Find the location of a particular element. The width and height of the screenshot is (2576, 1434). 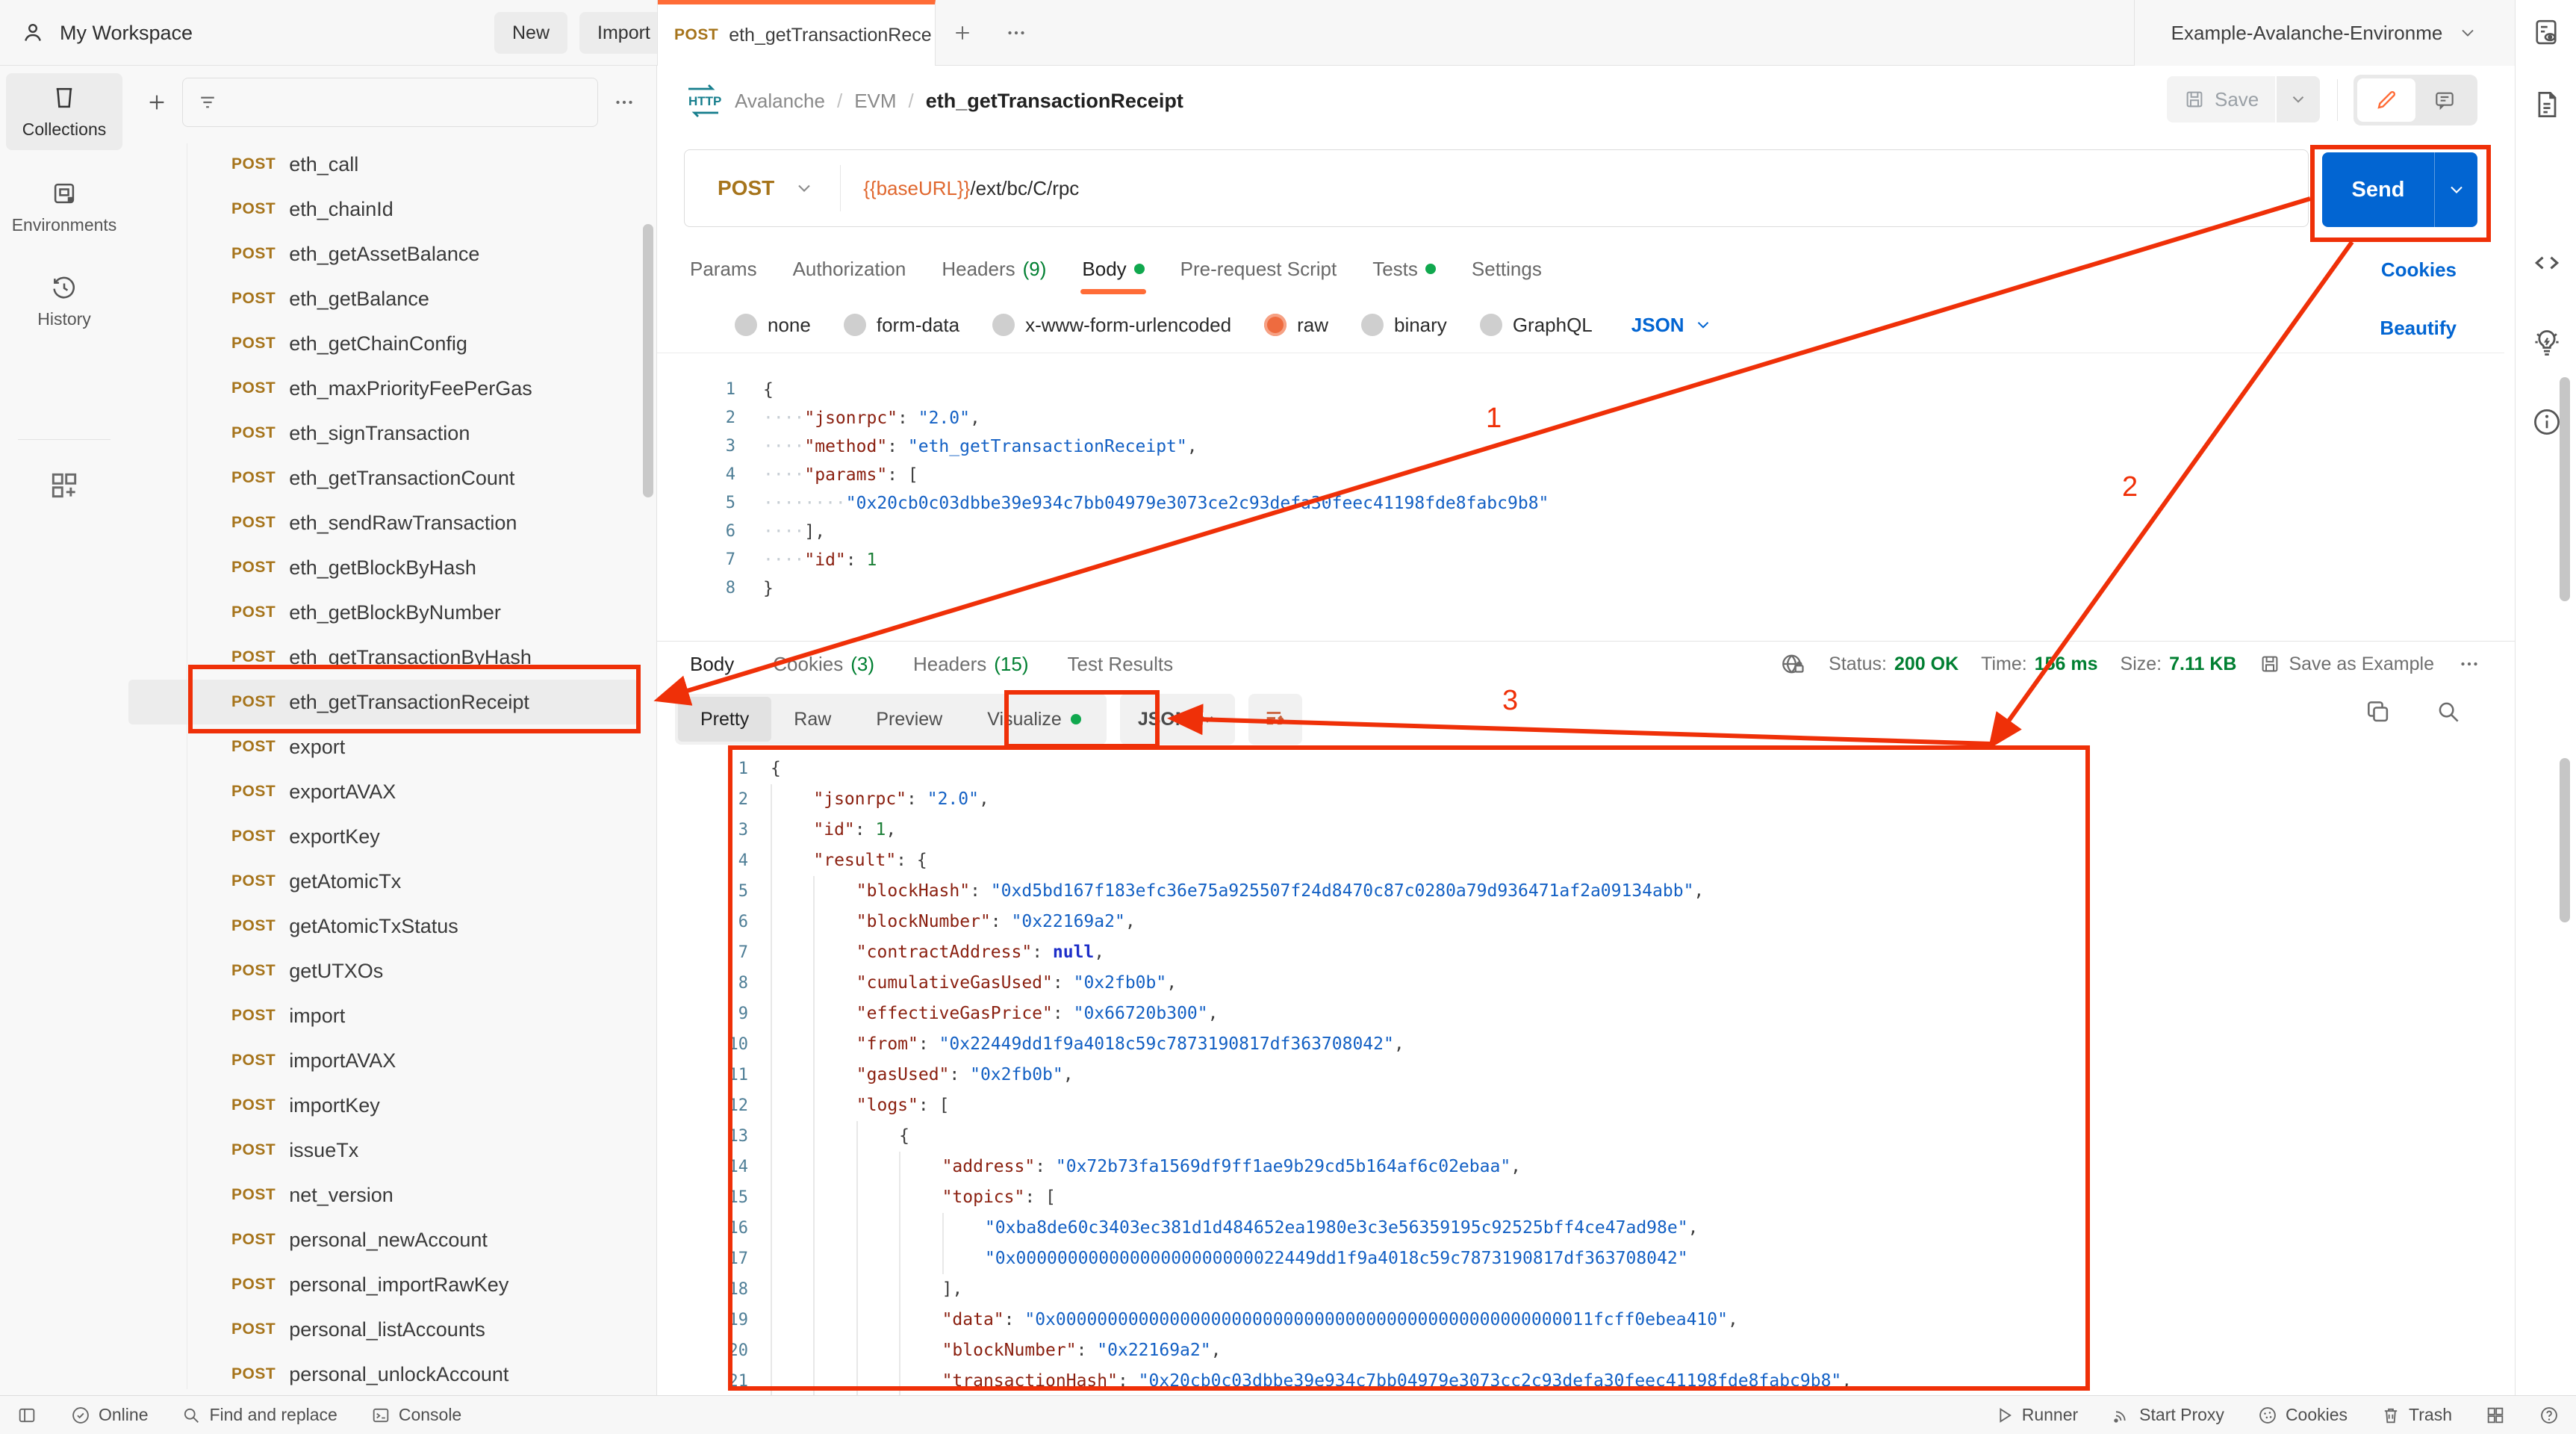

method-selector: POST is located at coordinates (762, 188).